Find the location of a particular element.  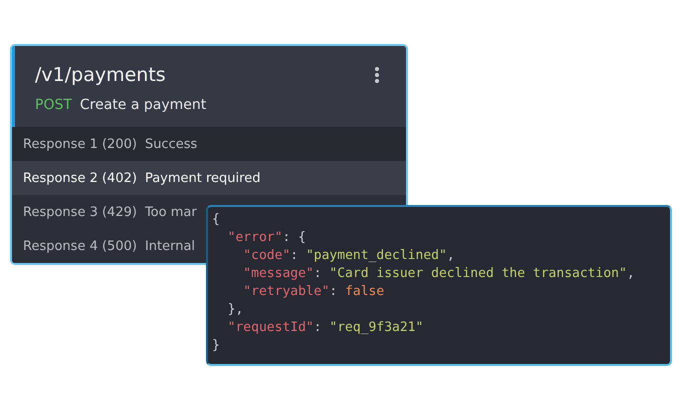

code-line: { is located at coordinates (216, 220).